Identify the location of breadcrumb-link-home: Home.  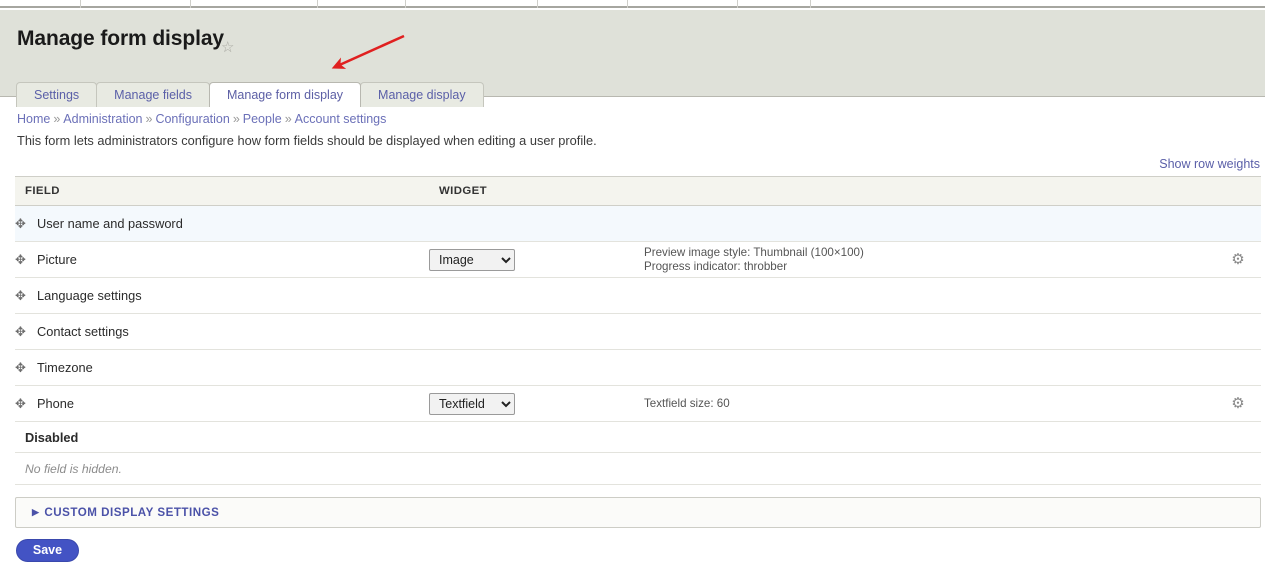
(33, 119).